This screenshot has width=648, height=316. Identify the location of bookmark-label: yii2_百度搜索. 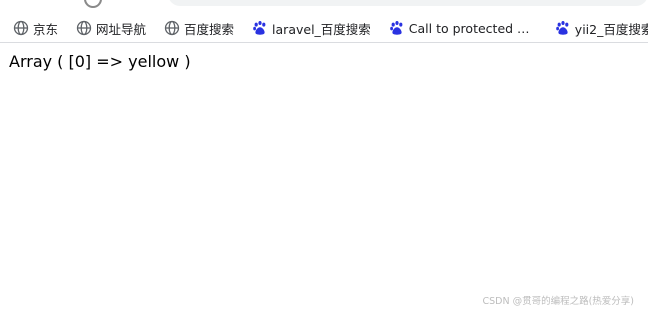
(611, 29).